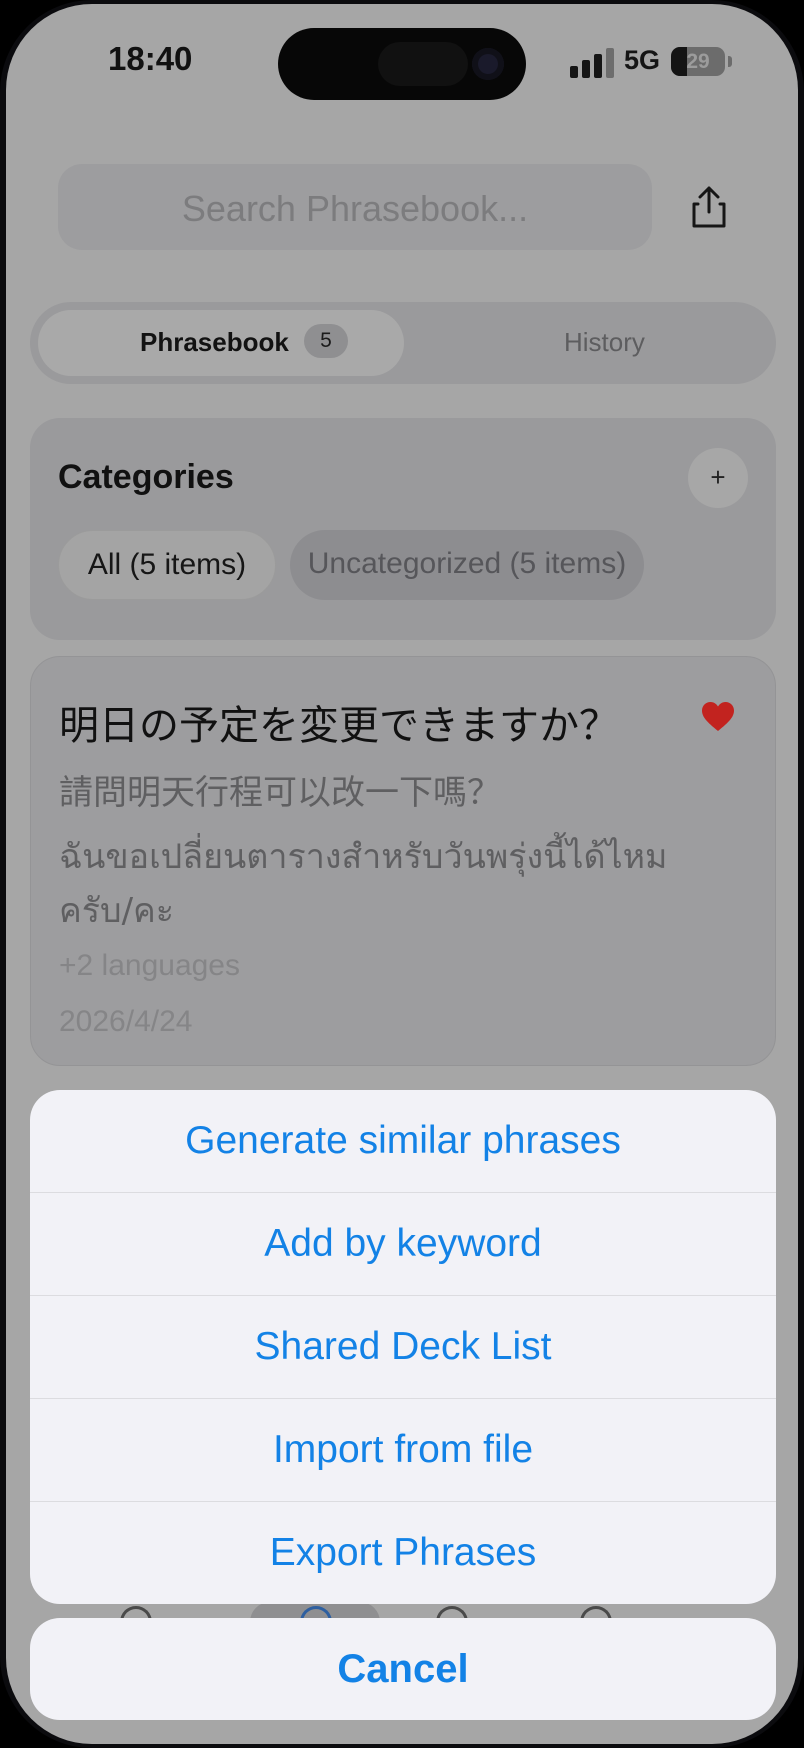 The image size is (804, 1748). I want to click on shared-deck-list-button: Shared Deck List, so click(403, 1347).